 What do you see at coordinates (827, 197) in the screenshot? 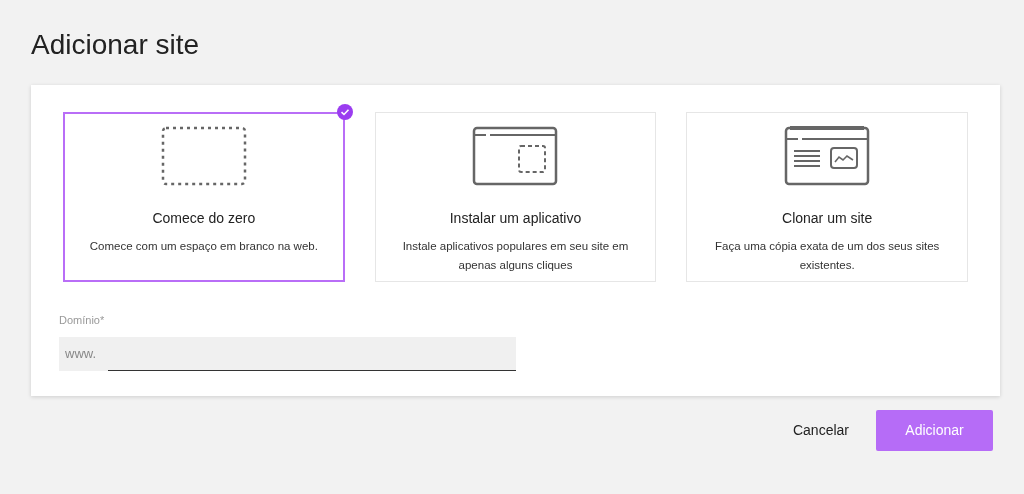
I see `option-card: Clonar um site Faça uma cópia exata de um dos seus sites existentes.` at bounding box center [827, 197].